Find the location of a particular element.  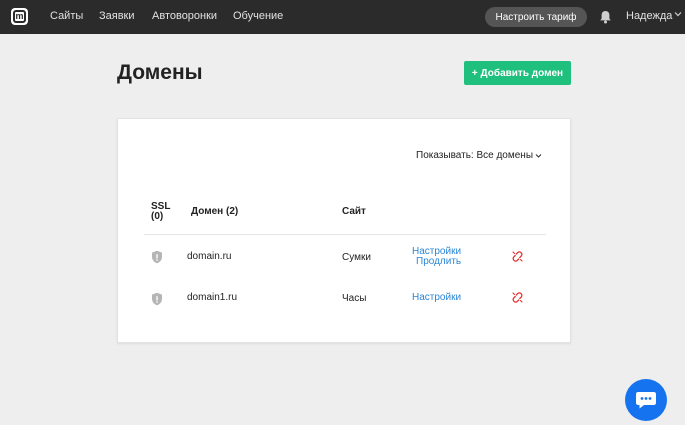

logo-icon: m is located at coordinates (19, 16).